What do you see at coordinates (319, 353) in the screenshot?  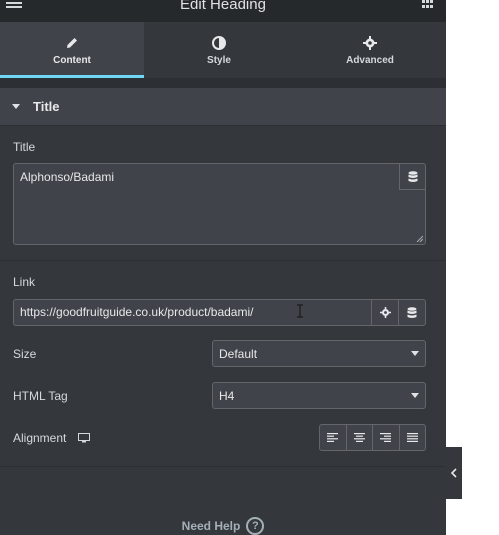 I see `size-select: Default` at bounding box center [319, 353].